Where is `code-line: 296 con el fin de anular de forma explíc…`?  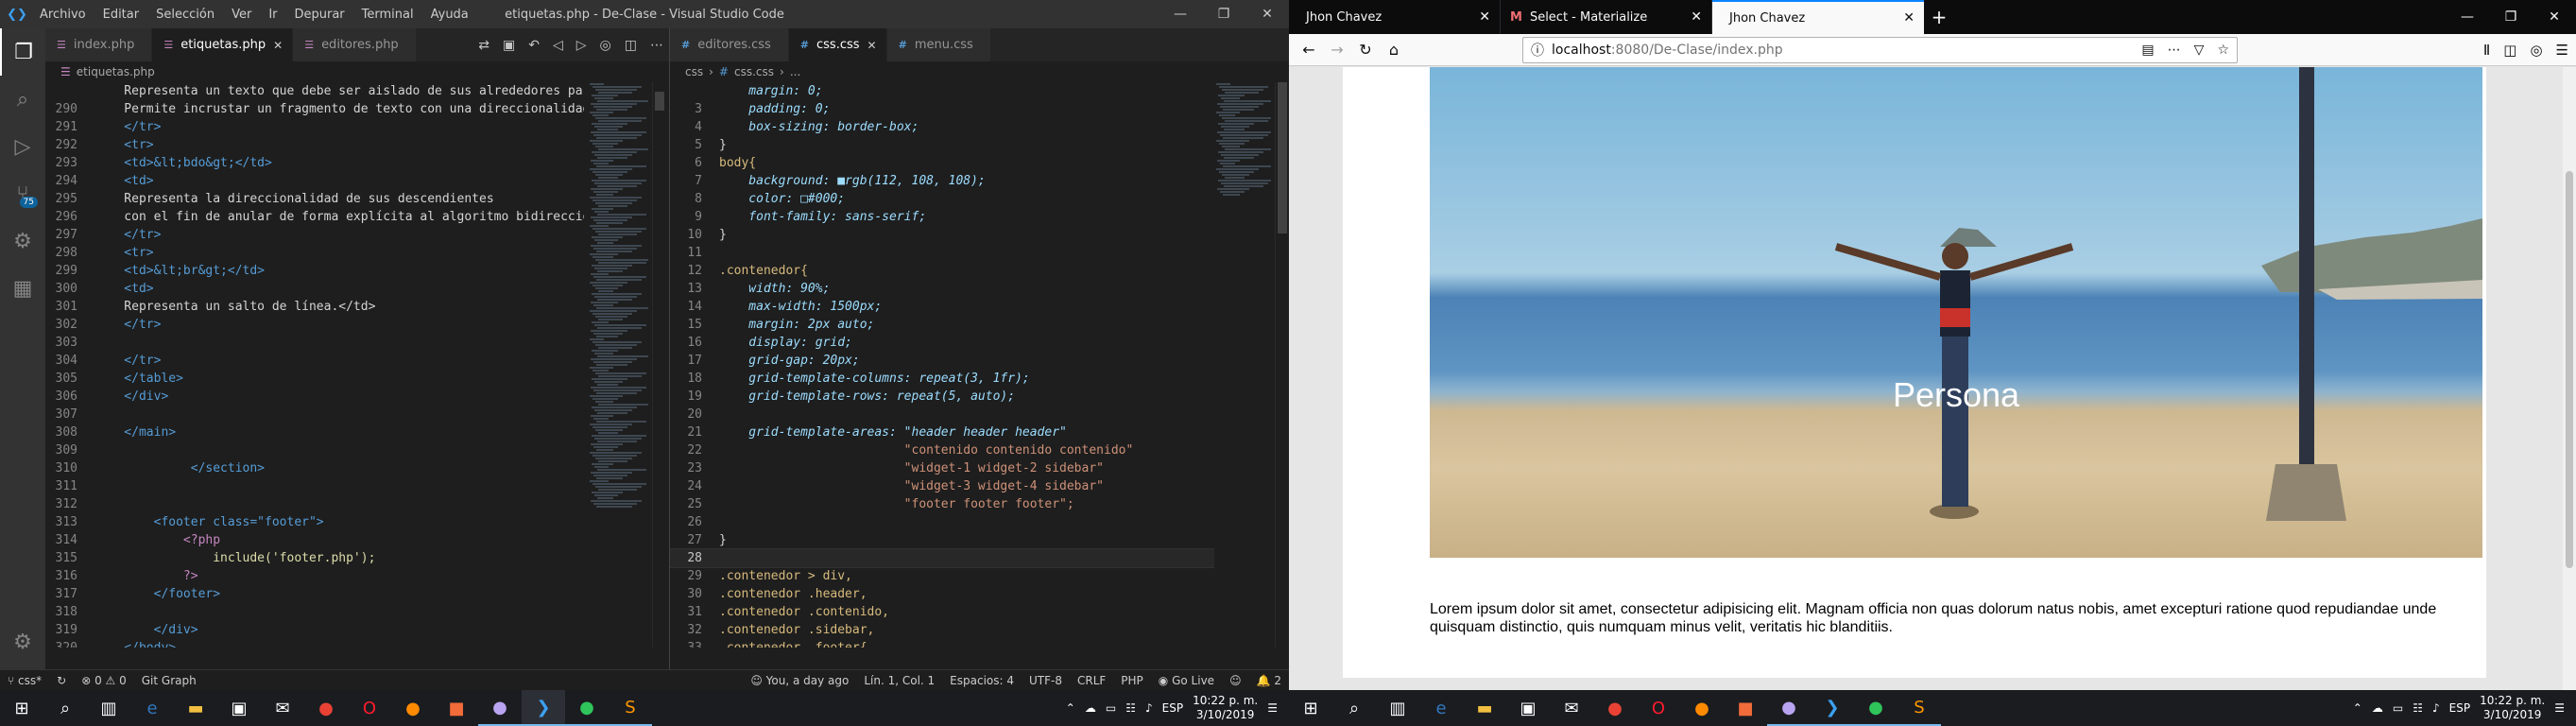
code-line: 296 con el fin de anular de forma explíc… is located at coordinates (314, 217).